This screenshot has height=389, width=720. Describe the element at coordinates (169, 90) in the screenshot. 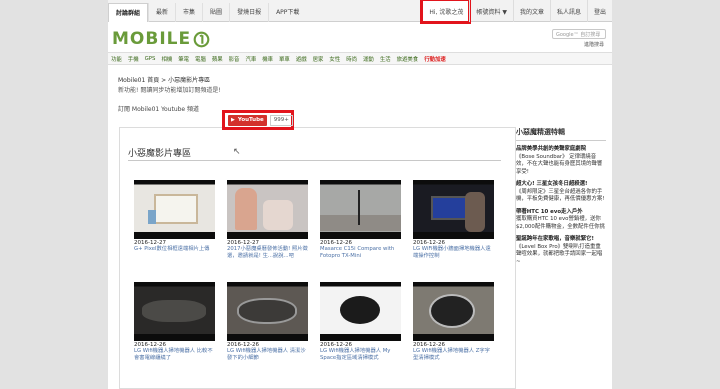

I see `notice-text: 新功能! 閱讀同步功能增加訂閱頻道是!` at that location.